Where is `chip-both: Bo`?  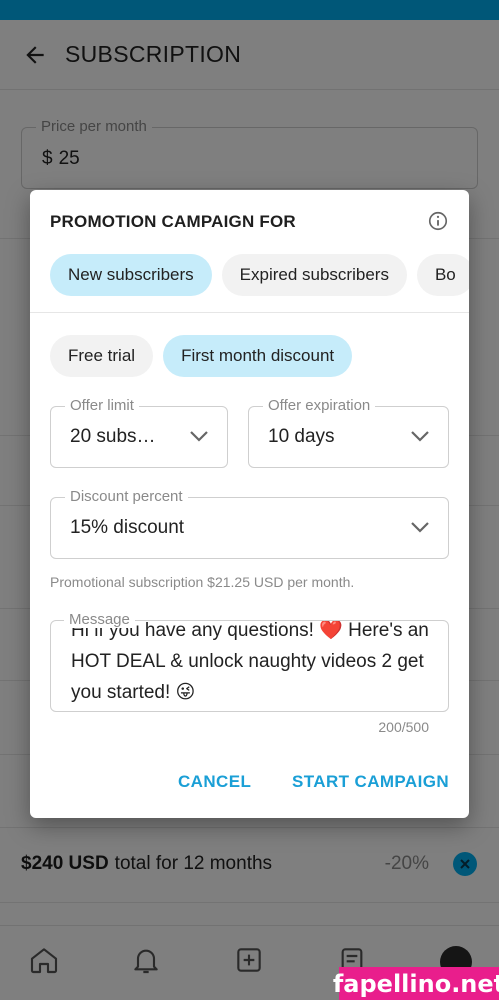 chip-both: Bo is located at coordinates (442, 275).